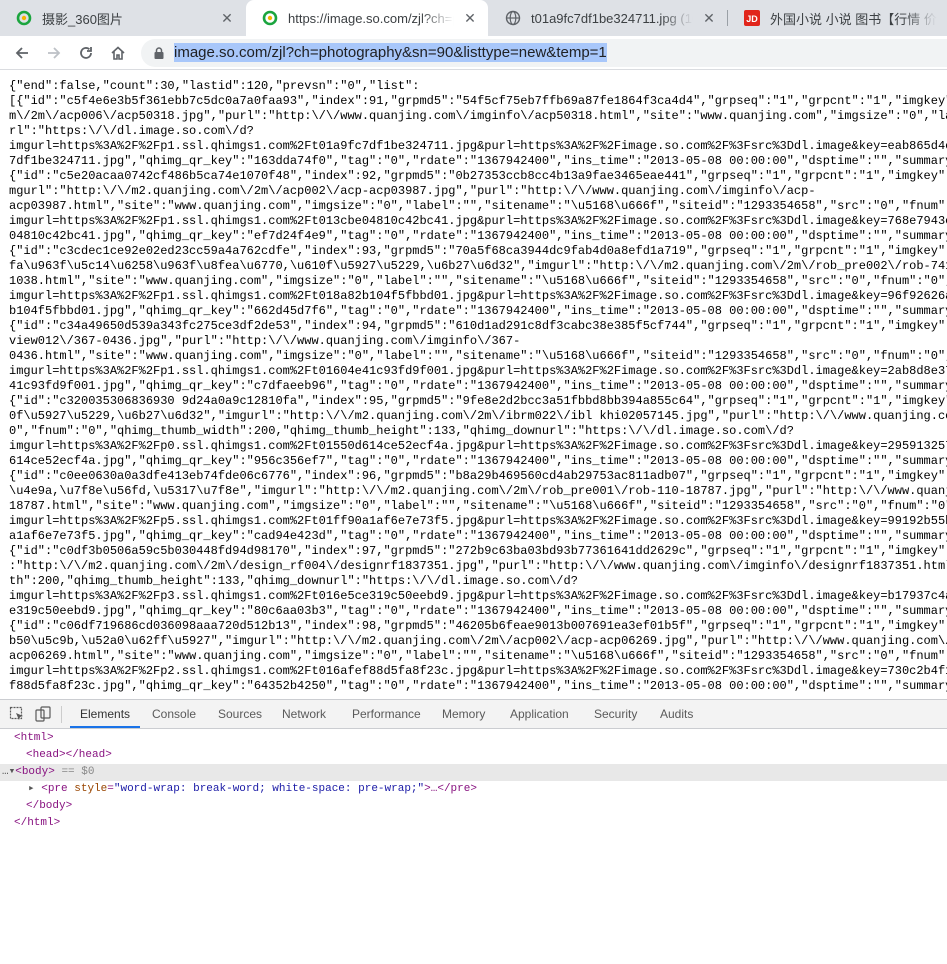  I want to click on tab-image-file: t01a9fc7df1be324711.jpg (102 ✕, so click(608, 18).